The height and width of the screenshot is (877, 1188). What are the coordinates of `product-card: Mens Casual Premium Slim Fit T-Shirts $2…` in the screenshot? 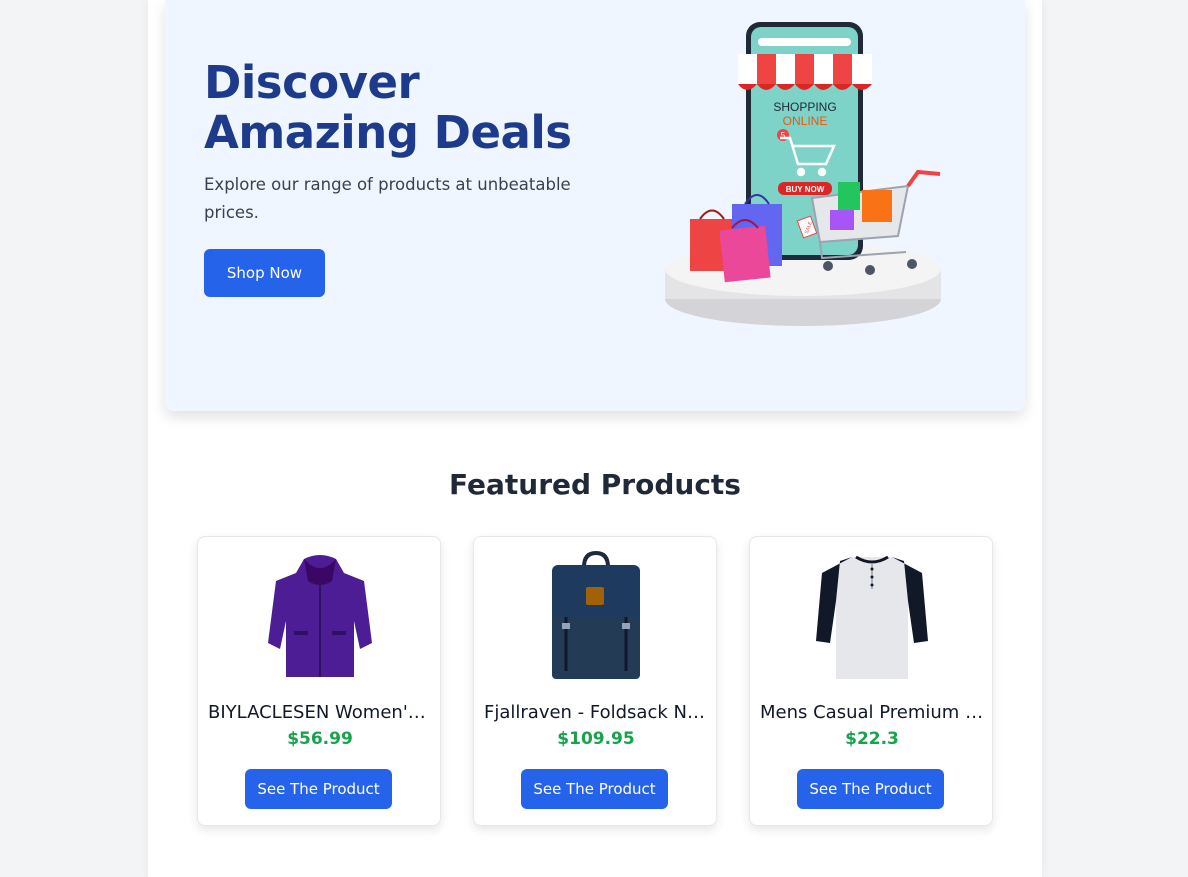 It's located at (871, 681).